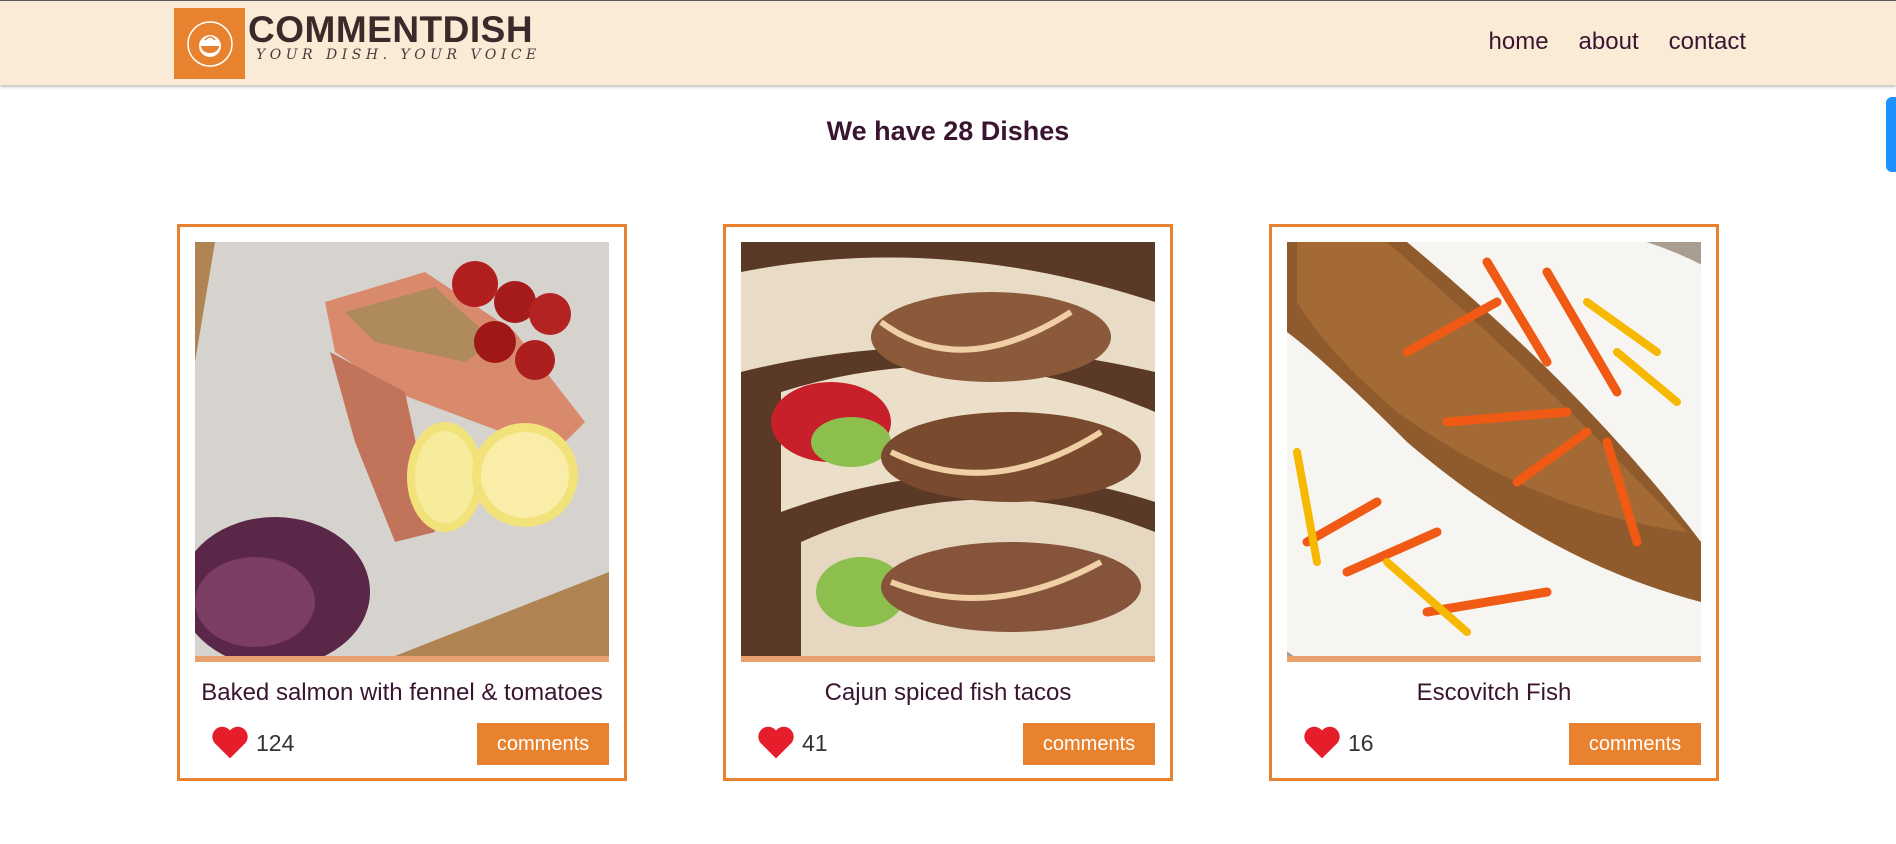 The image size is (1896, 844). What do you see at coordinates (275, 743) in the screenshot?
I see `like-count: 124` at bounding box center [275, 743].